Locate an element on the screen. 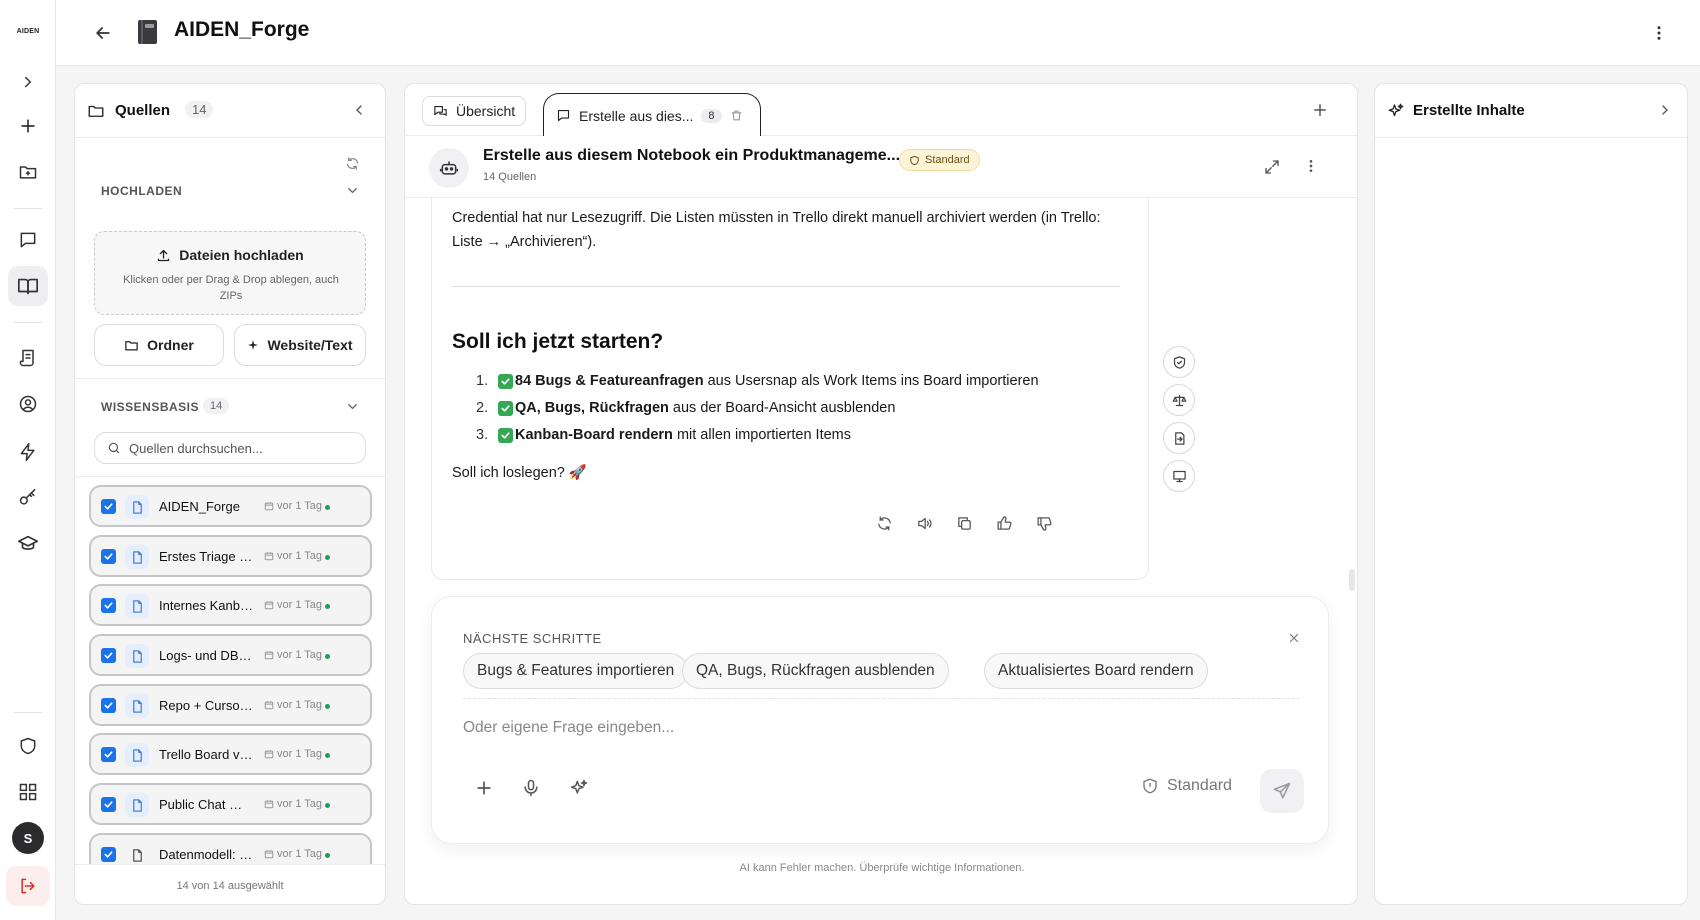 The image size is (1700, 920). source-item: AIDEN_Forge vor 1 Tag is located at coordinates (230, 506).